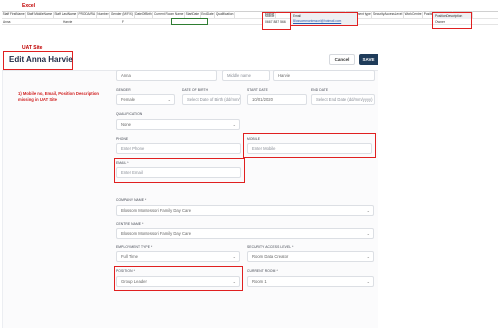 The image size is (500, 328). Describe the element at coordinates (166, 75) in the screenshot. I see `first-name-field: Anna` at that location.